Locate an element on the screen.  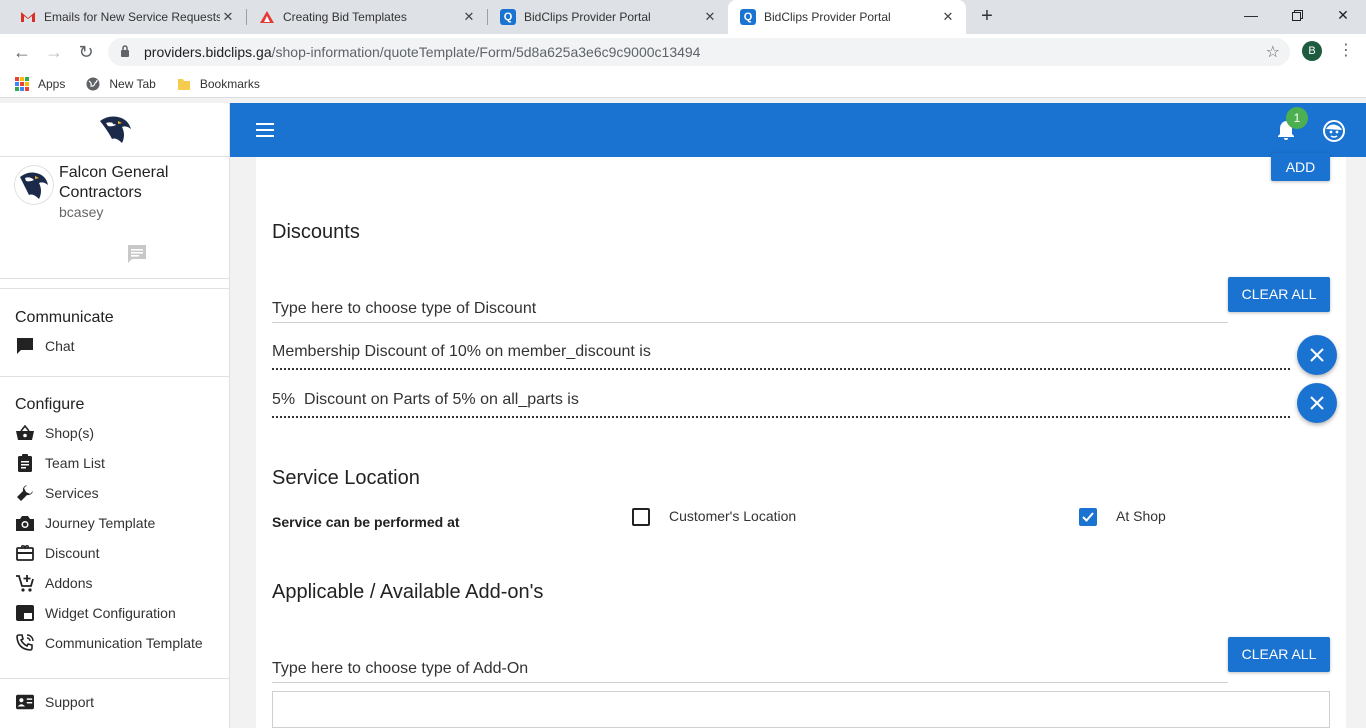
bookmark-label: New Tab is located at coordinates (132, 83).